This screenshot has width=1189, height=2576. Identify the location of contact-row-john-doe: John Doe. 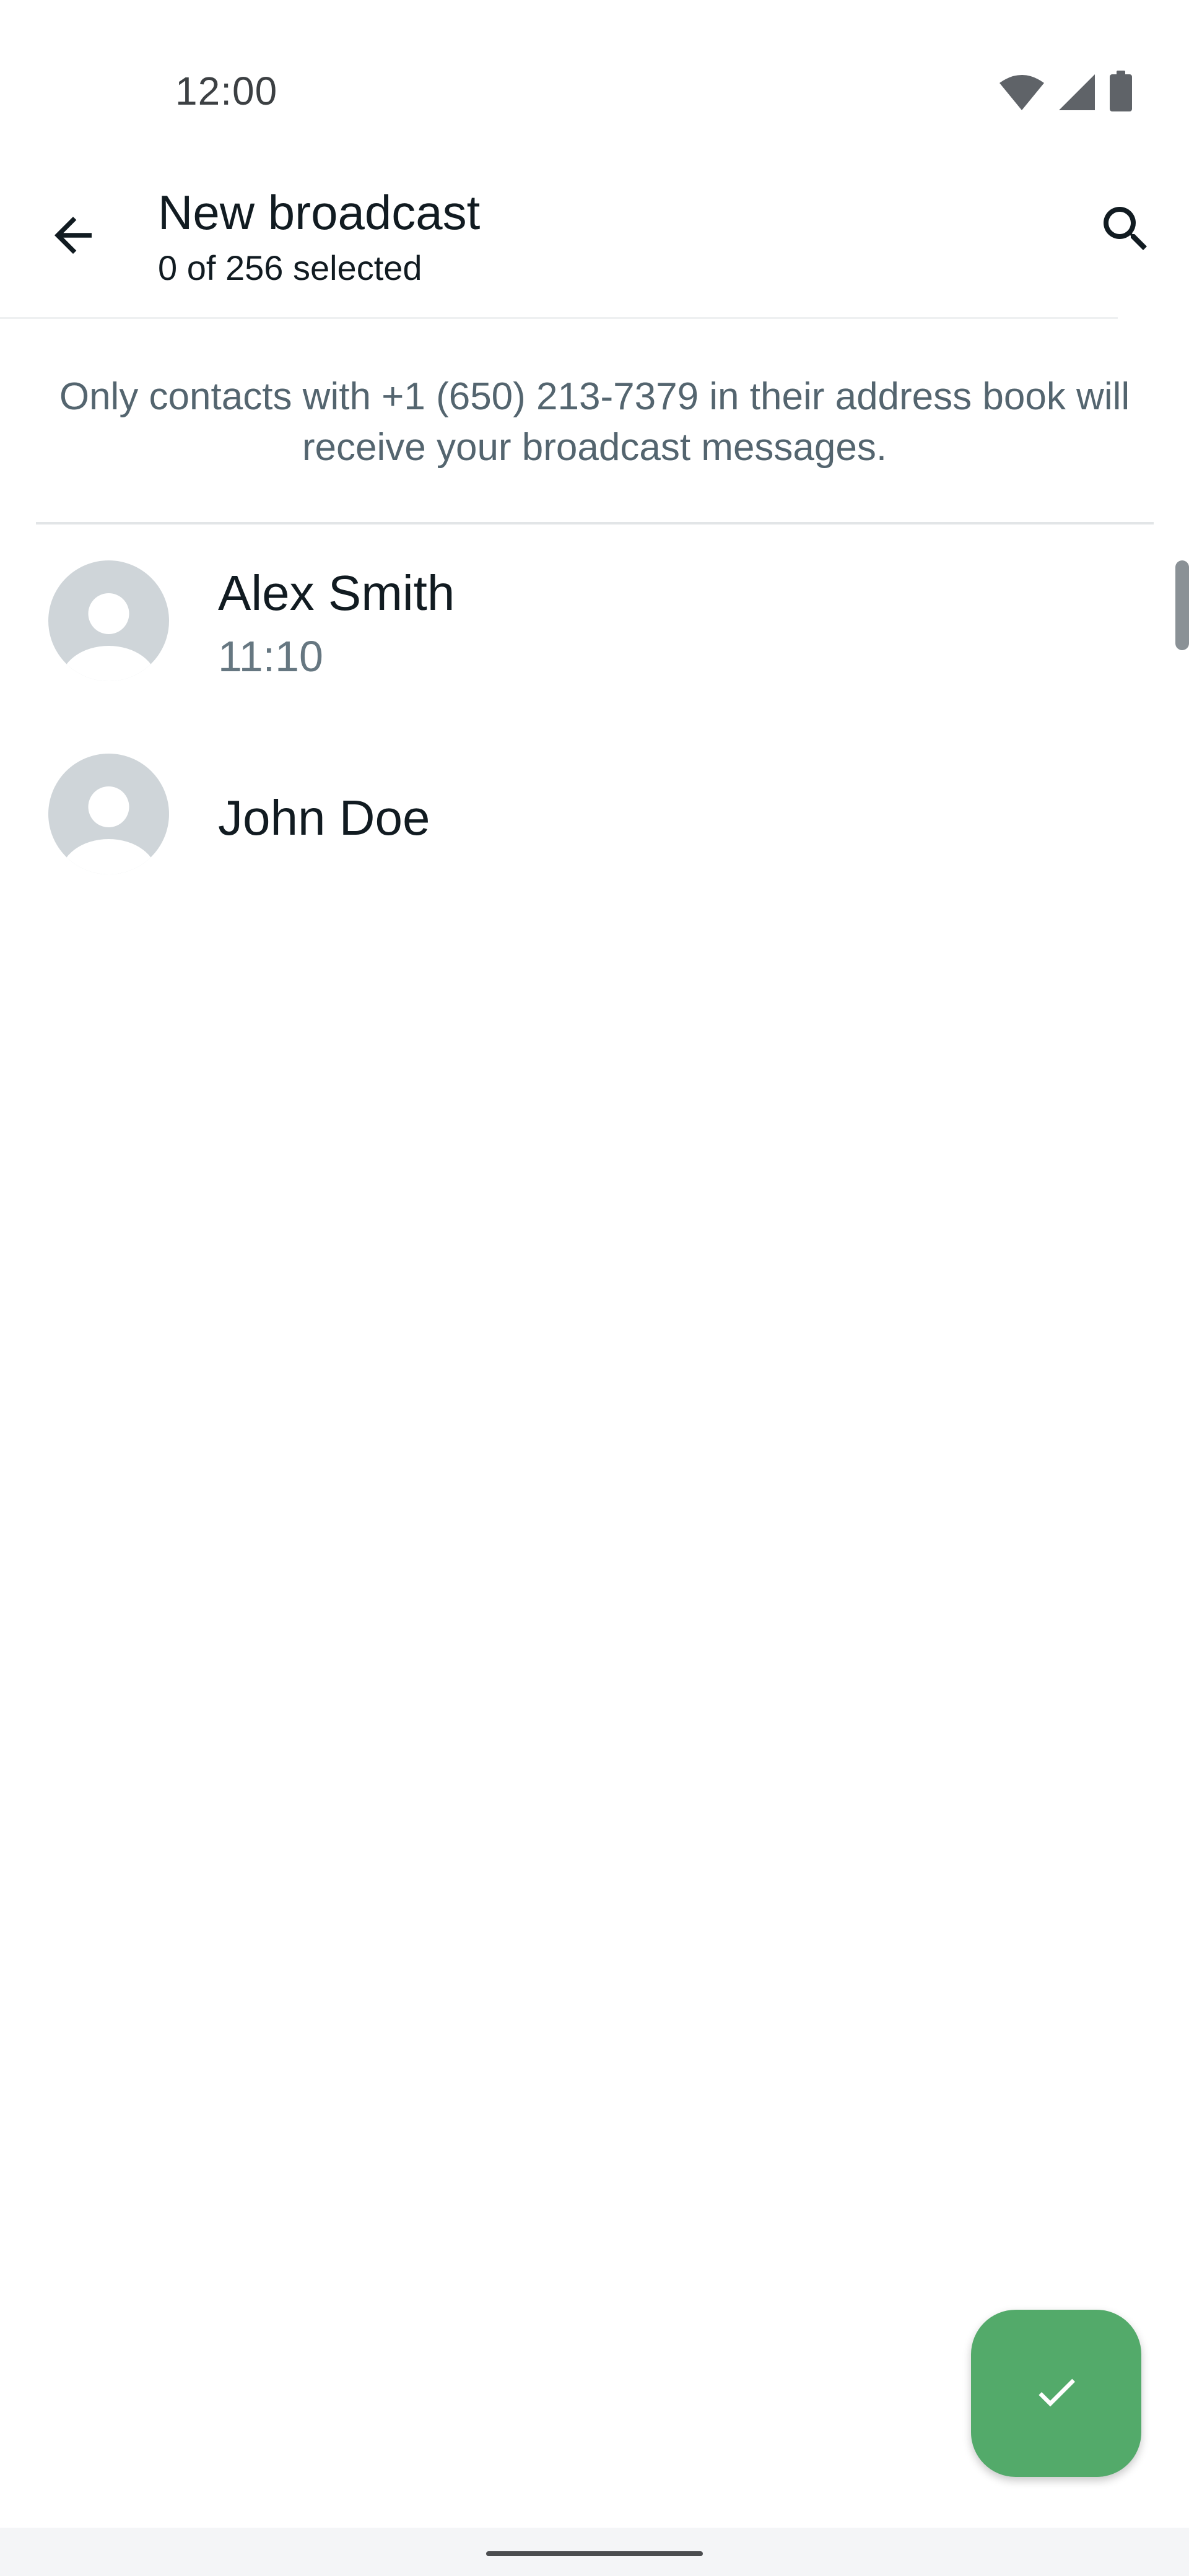
(594, 818).